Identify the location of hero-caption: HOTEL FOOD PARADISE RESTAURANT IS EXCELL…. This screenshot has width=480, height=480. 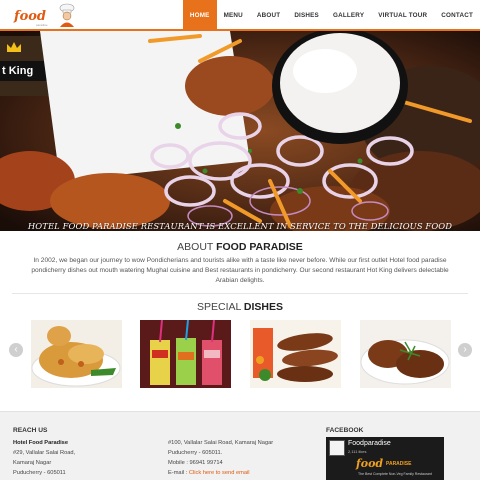
(240, 226).